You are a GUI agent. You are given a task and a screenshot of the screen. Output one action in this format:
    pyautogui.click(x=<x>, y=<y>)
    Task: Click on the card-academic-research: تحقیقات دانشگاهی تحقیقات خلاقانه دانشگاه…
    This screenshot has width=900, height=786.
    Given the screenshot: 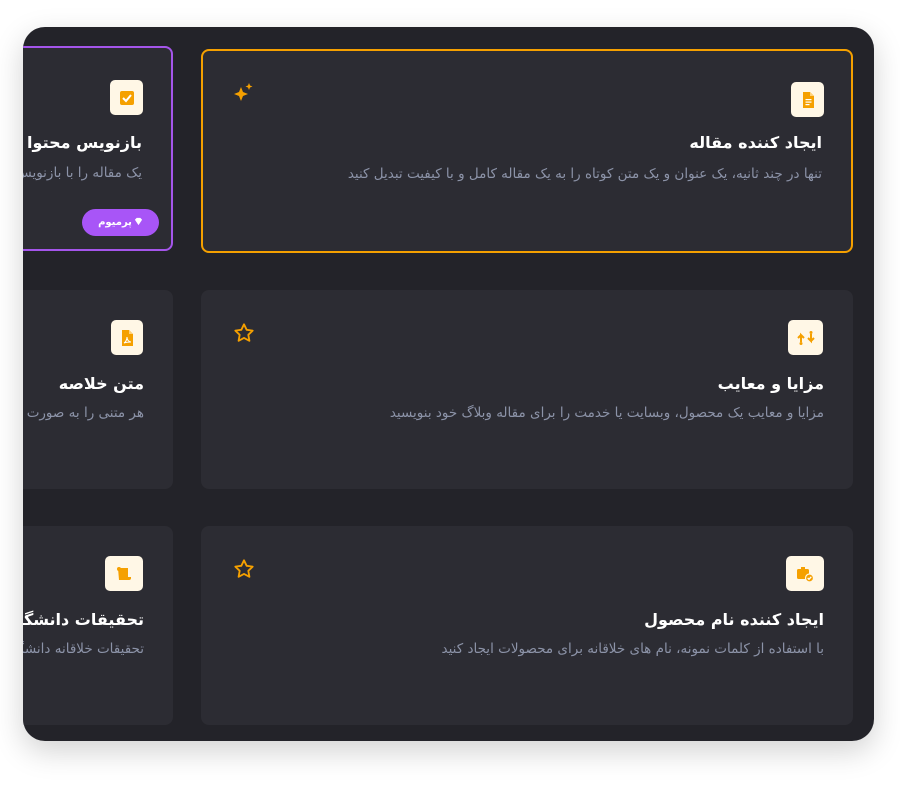 What is the action you would take?
    pyautogui.click(x=98, y=625)
    